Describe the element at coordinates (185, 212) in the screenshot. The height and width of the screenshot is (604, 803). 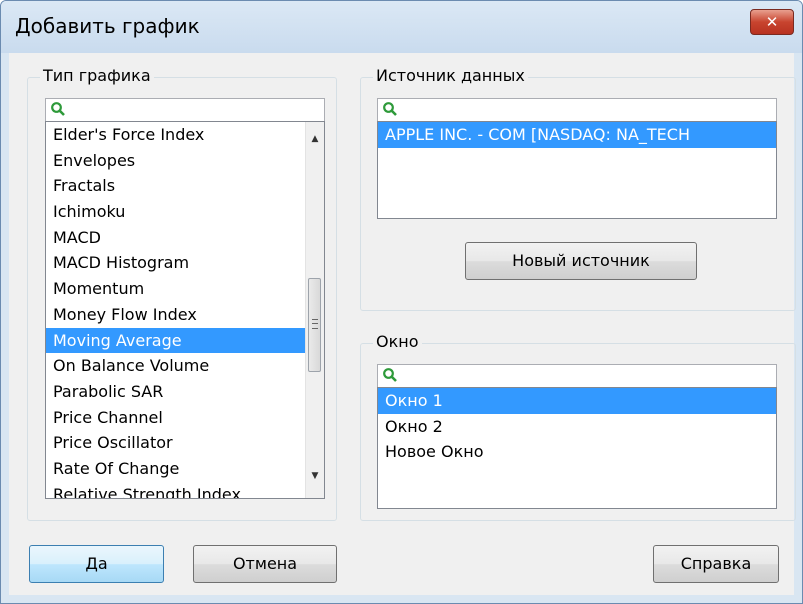
I see `chart-type-list-item: Ichimoku` at that location.